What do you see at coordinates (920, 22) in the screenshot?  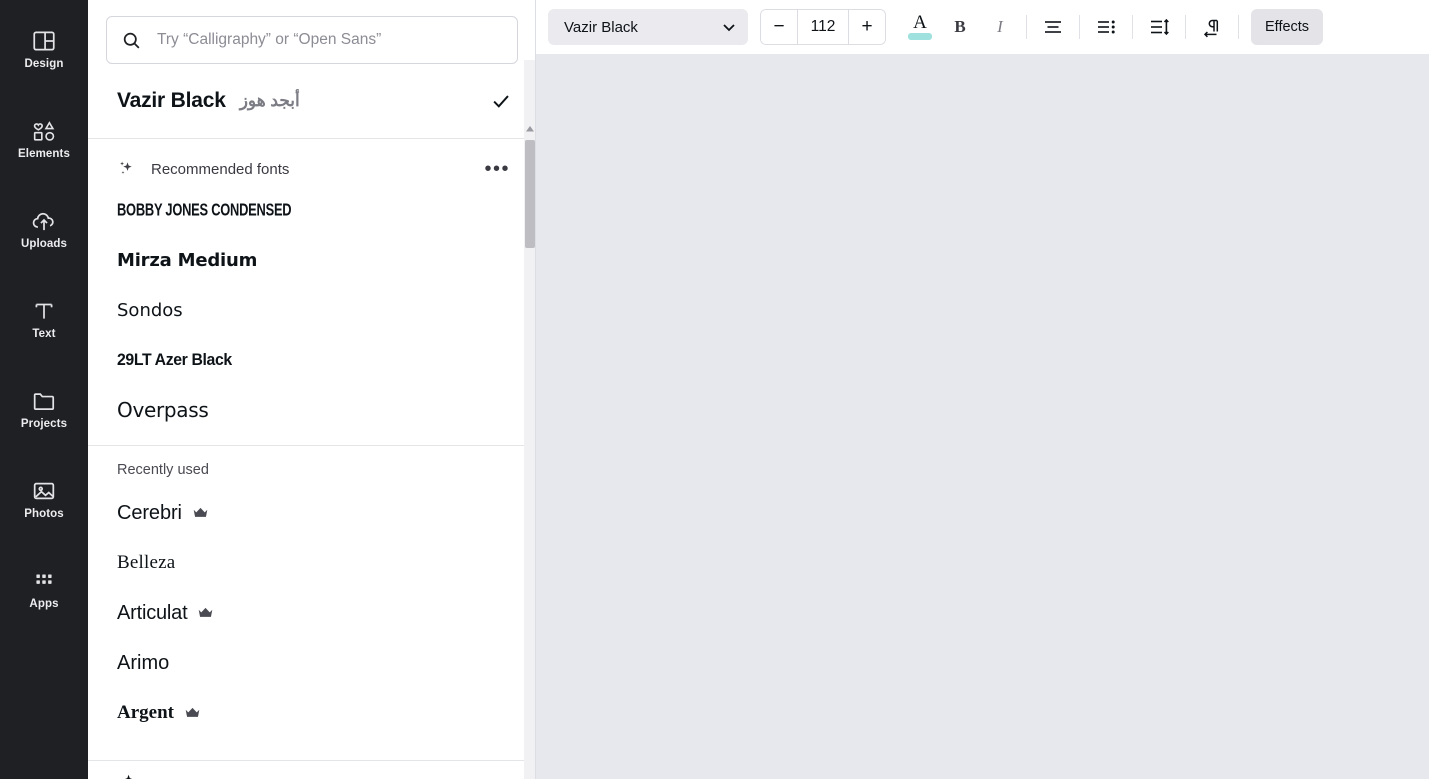 I see `text-color-glyph: A` at bounding box center [920, 22].